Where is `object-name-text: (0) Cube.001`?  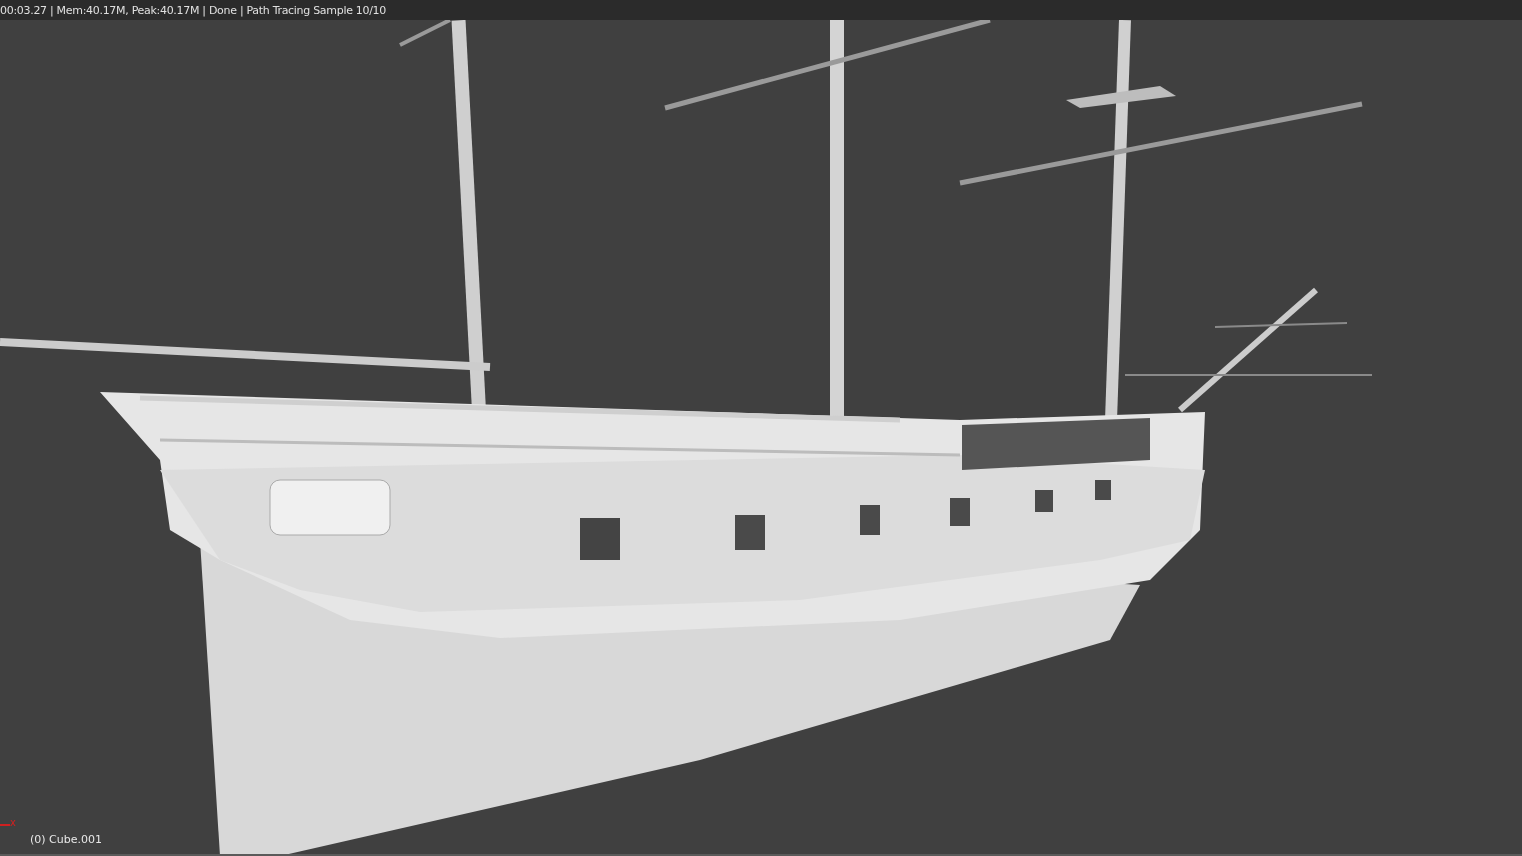 object-name-text: (0) Cube.001 is located at coordinates (66, 839).